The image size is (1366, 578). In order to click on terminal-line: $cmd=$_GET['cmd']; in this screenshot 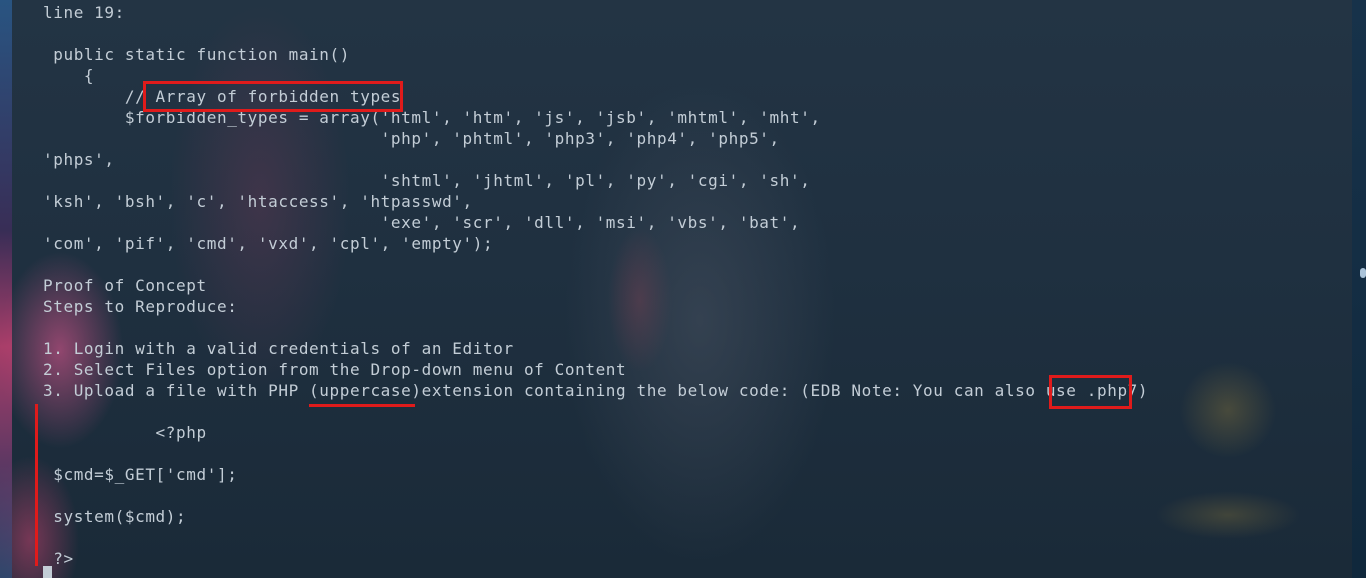, I will do `click(140, 474)`.